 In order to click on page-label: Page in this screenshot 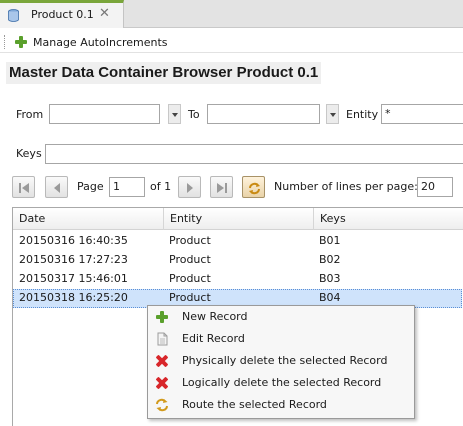, I will do `click(90, 186)`.